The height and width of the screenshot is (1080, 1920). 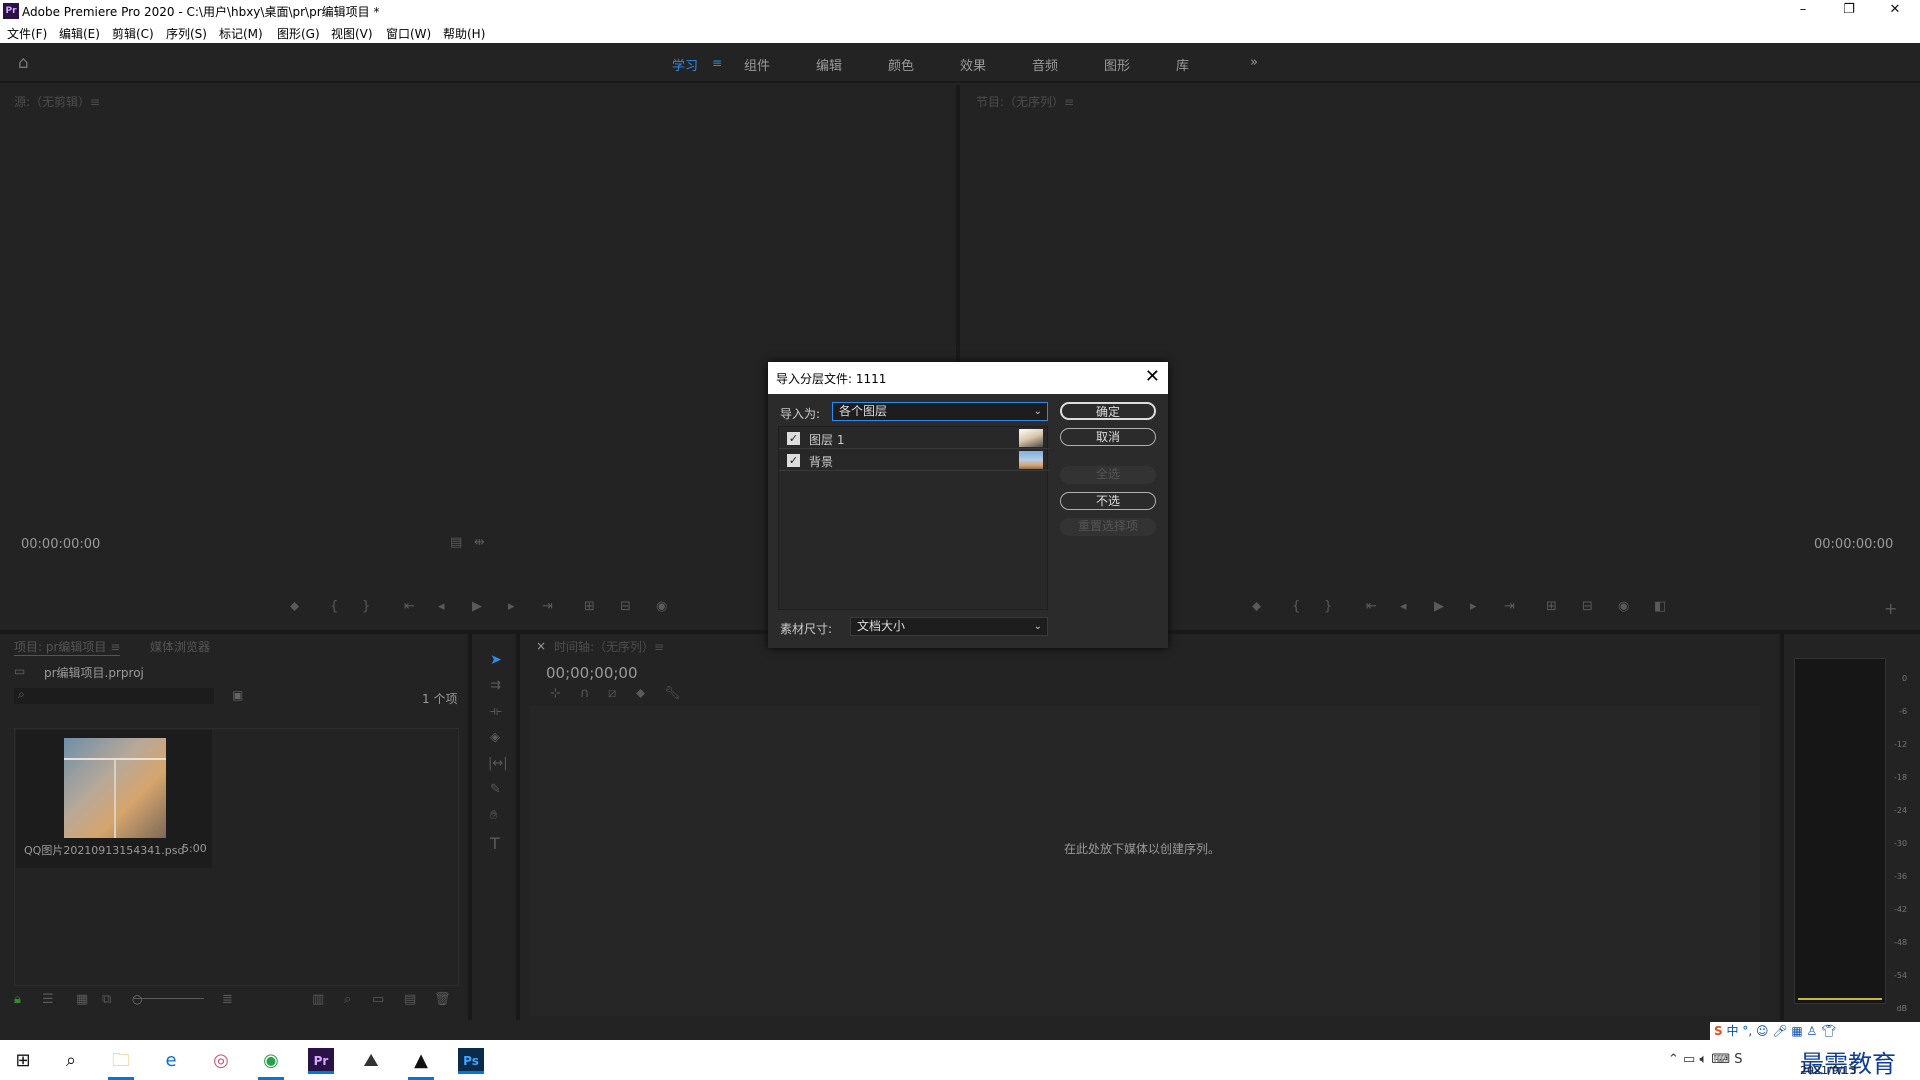 What do you see at coordinates (23, 63) in the screenshot?
I see `home-icon: ⌂` at bounding box center [23, 63].